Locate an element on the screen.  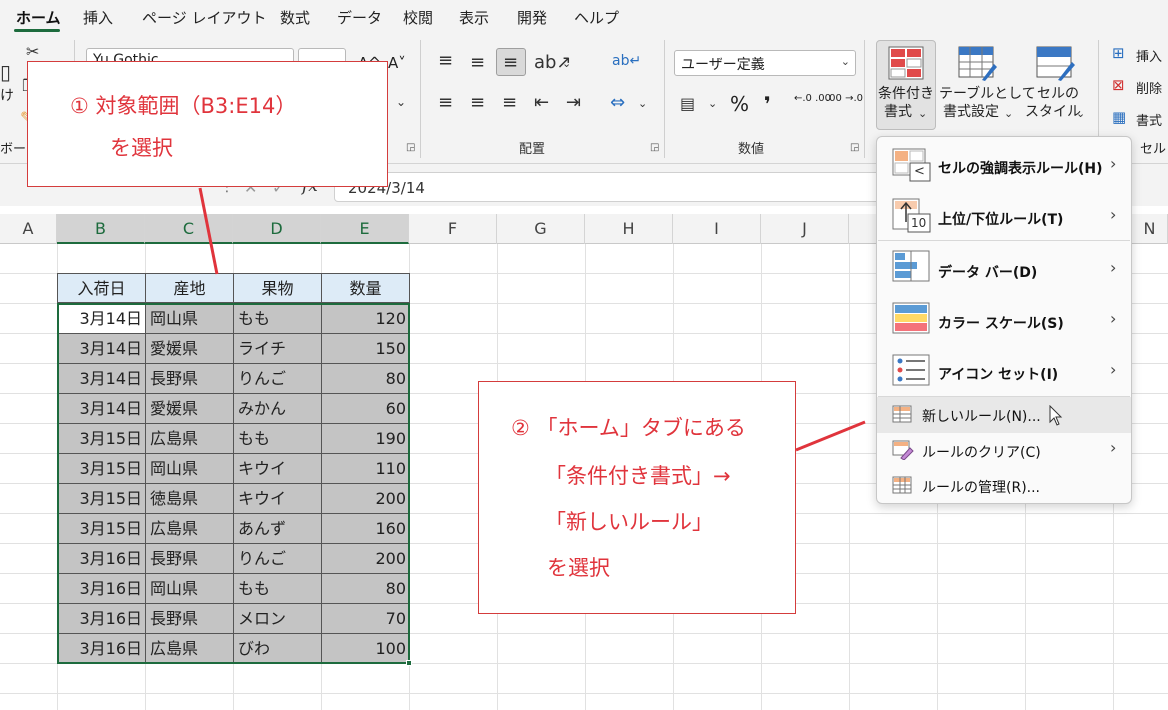
tab-help: ヘルプ is located at coordinates (596, 17).